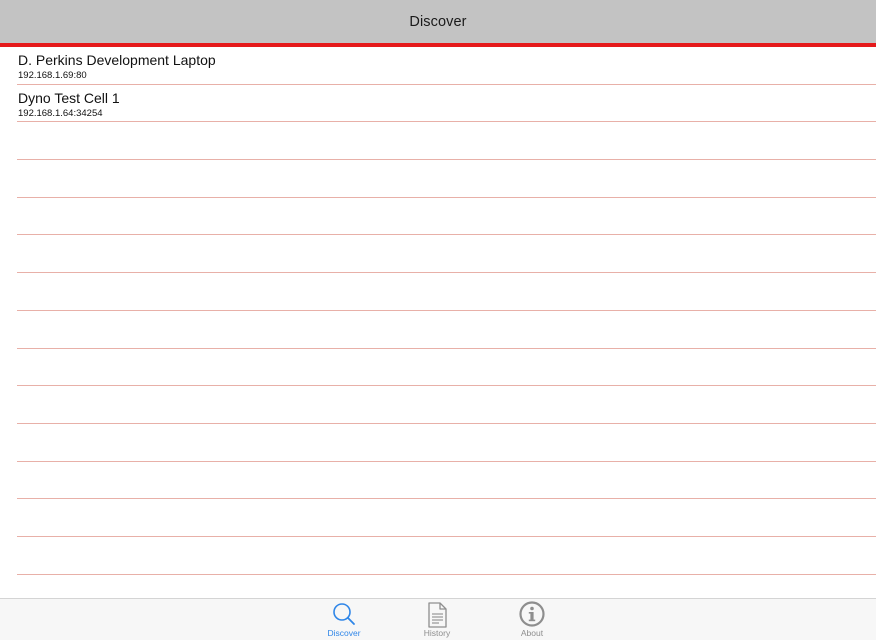 The width and height of the screenshot is (876, 640). What do you see at coordinates (344, 614) in the screenshot?
I see `search-icon` at bounding box center [344, 614].